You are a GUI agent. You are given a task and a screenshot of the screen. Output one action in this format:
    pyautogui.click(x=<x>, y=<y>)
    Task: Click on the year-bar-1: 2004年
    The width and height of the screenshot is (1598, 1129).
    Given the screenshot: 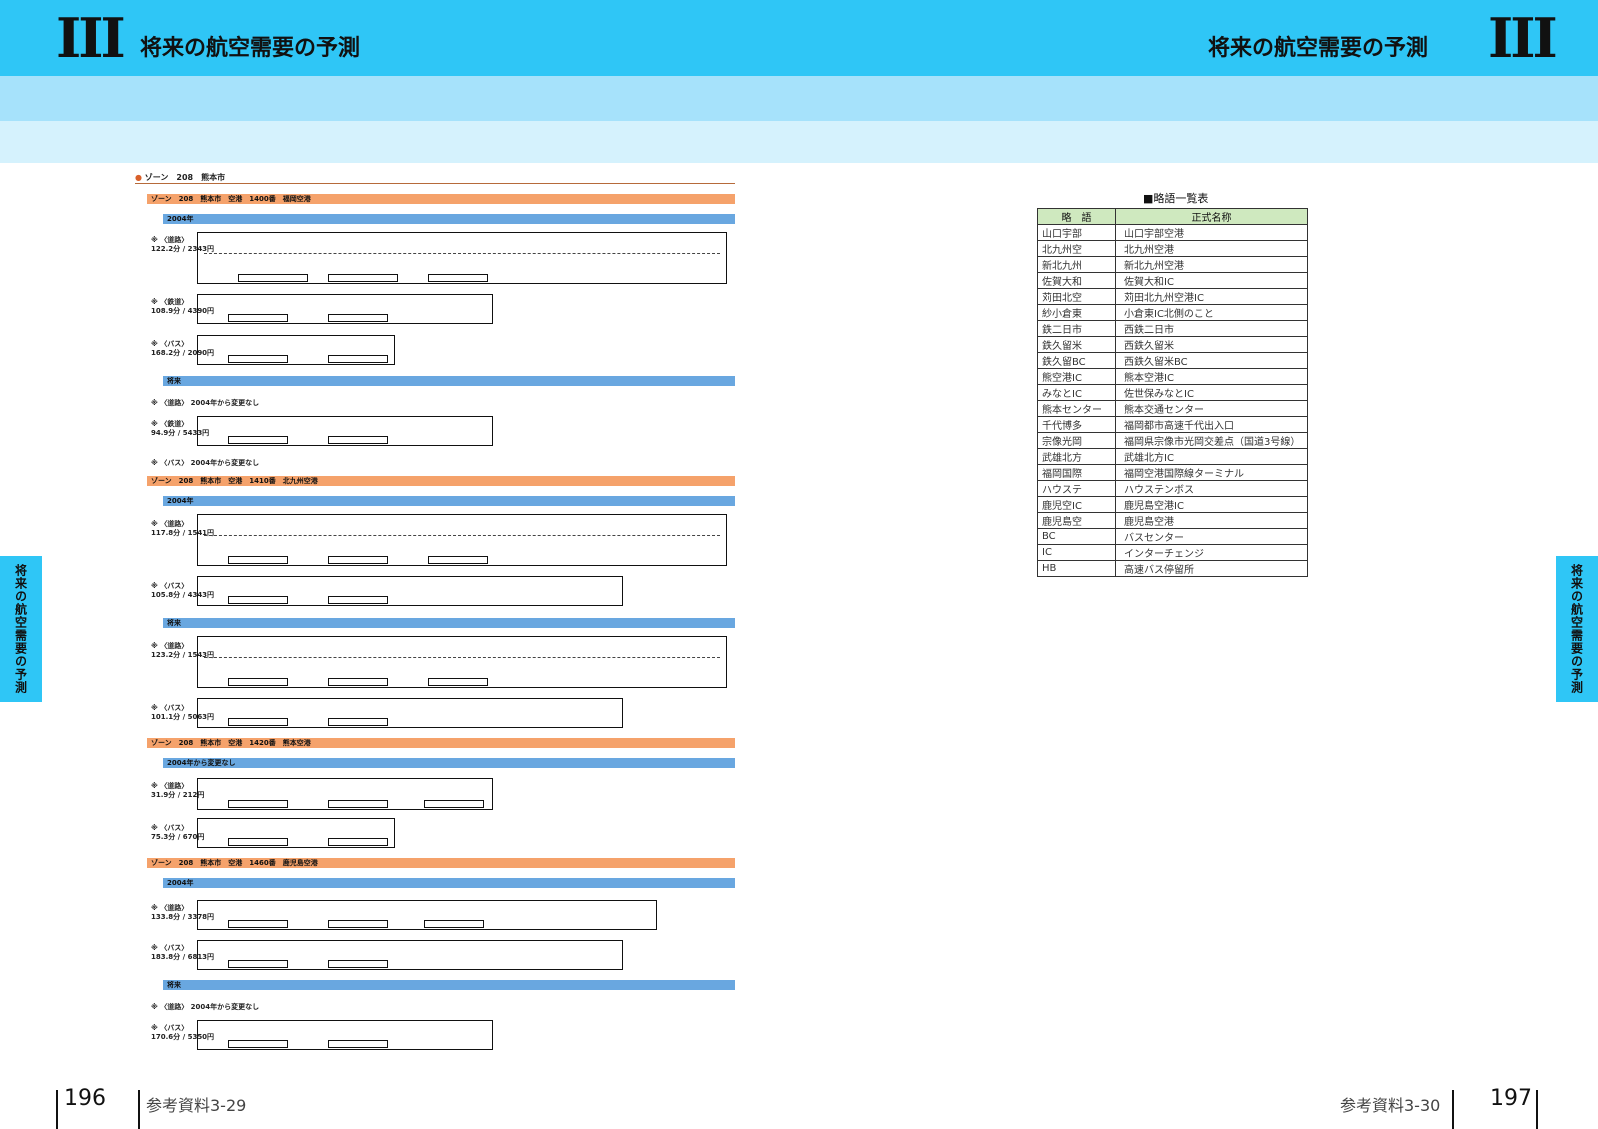 What is the action you would take?
    pyautogui.click(x=449, y=219)
    